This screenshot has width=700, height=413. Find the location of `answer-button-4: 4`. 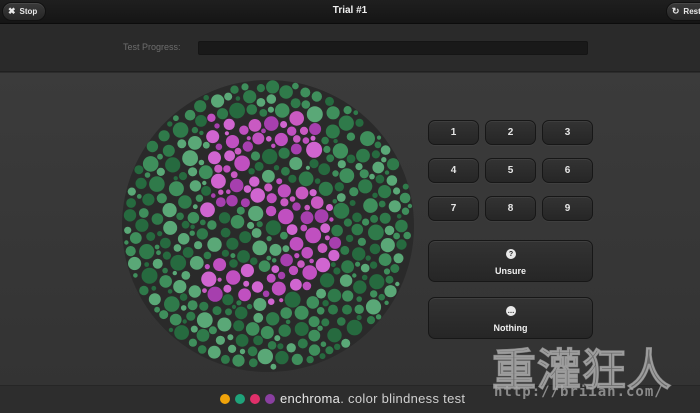

answer-button-4: 4 is located at coordinates (453, 170).